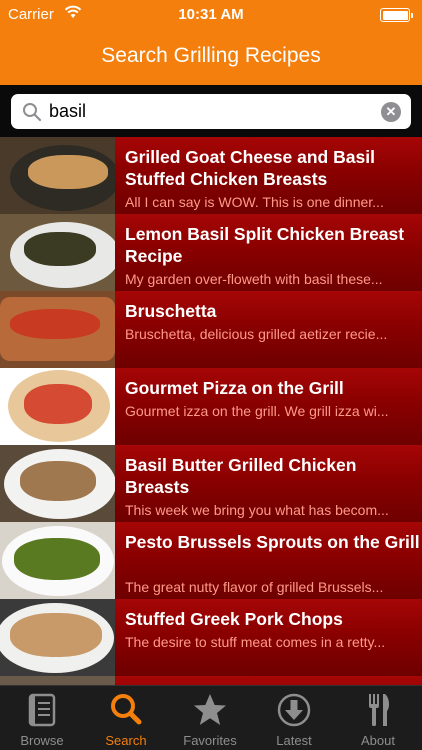  What do you see at coordinates (126, 740) in the screenshot?
I see `tab-label: Search` at bounding box center [126, 740].